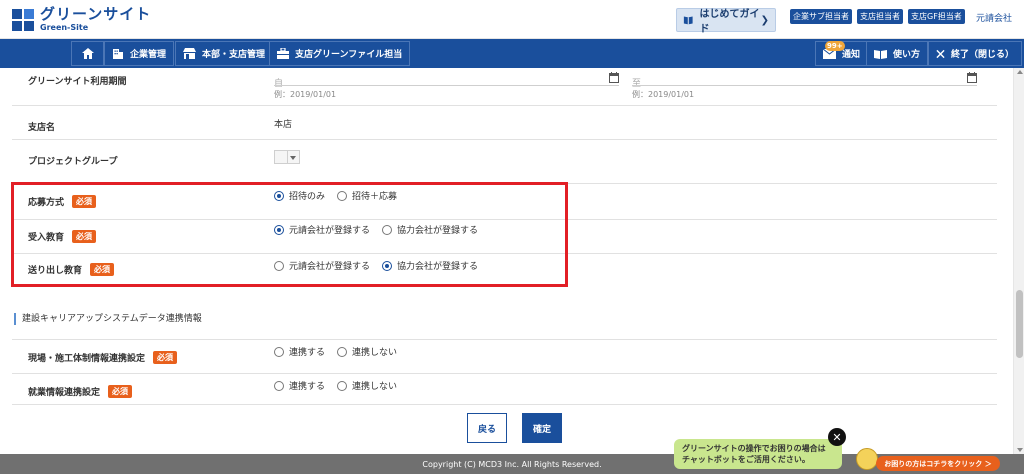  What do you see at coordinates (1020, 450) in the screenshot?
I see `scroll-down-icon` at bounding box center [1020, 450].